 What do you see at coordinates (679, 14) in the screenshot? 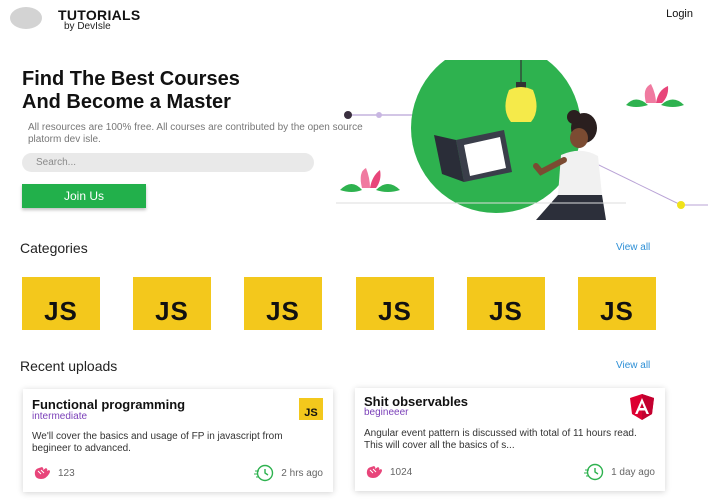
I see `login-link: Login` at bounding box center [679, 14].